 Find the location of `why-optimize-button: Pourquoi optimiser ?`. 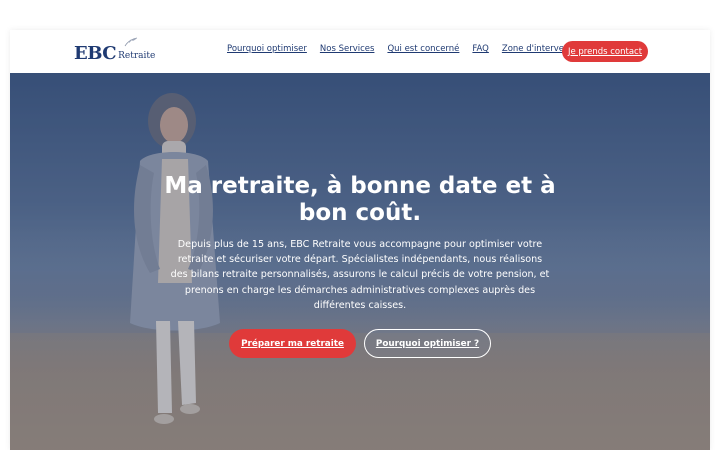

why-optimize-button: Pourquoi optimiser ? is located at coordinates (427, 343).